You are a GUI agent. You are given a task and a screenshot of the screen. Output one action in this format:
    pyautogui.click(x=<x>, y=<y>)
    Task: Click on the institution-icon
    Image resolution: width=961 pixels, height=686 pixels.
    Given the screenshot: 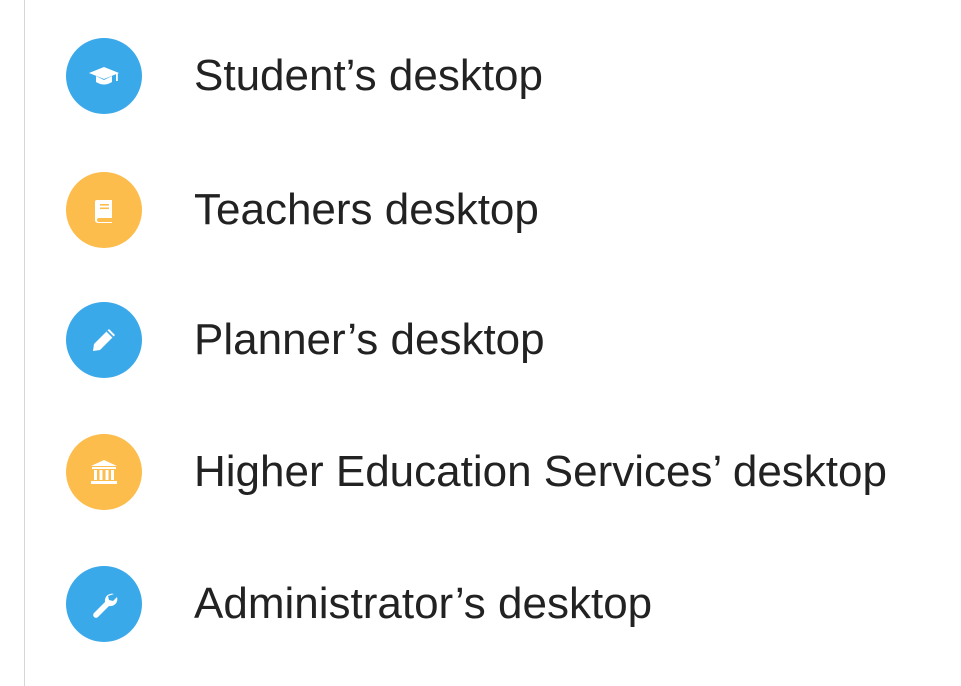 What is the action you would take?
    pyautogui.click(x=104, y=472)
    